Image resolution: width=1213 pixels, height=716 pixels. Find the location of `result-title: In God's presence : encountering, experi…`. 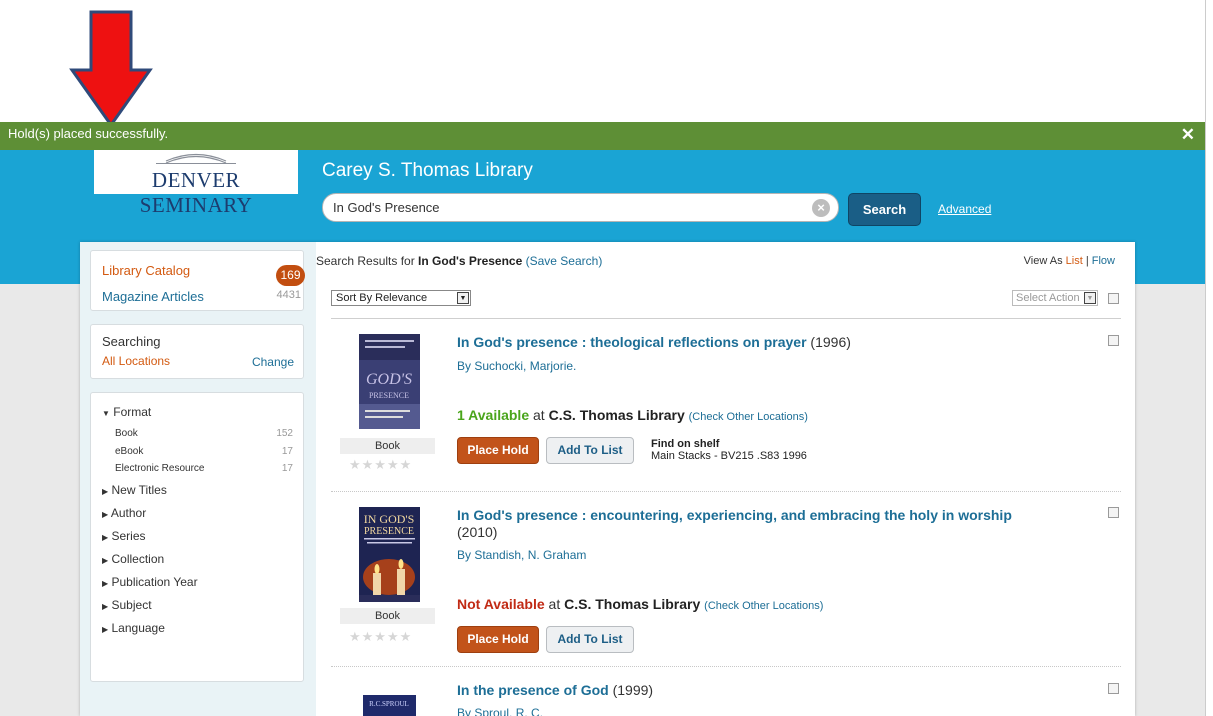

result-title: In God's presence : encountering, experi… is located at coordinates (737, 524).